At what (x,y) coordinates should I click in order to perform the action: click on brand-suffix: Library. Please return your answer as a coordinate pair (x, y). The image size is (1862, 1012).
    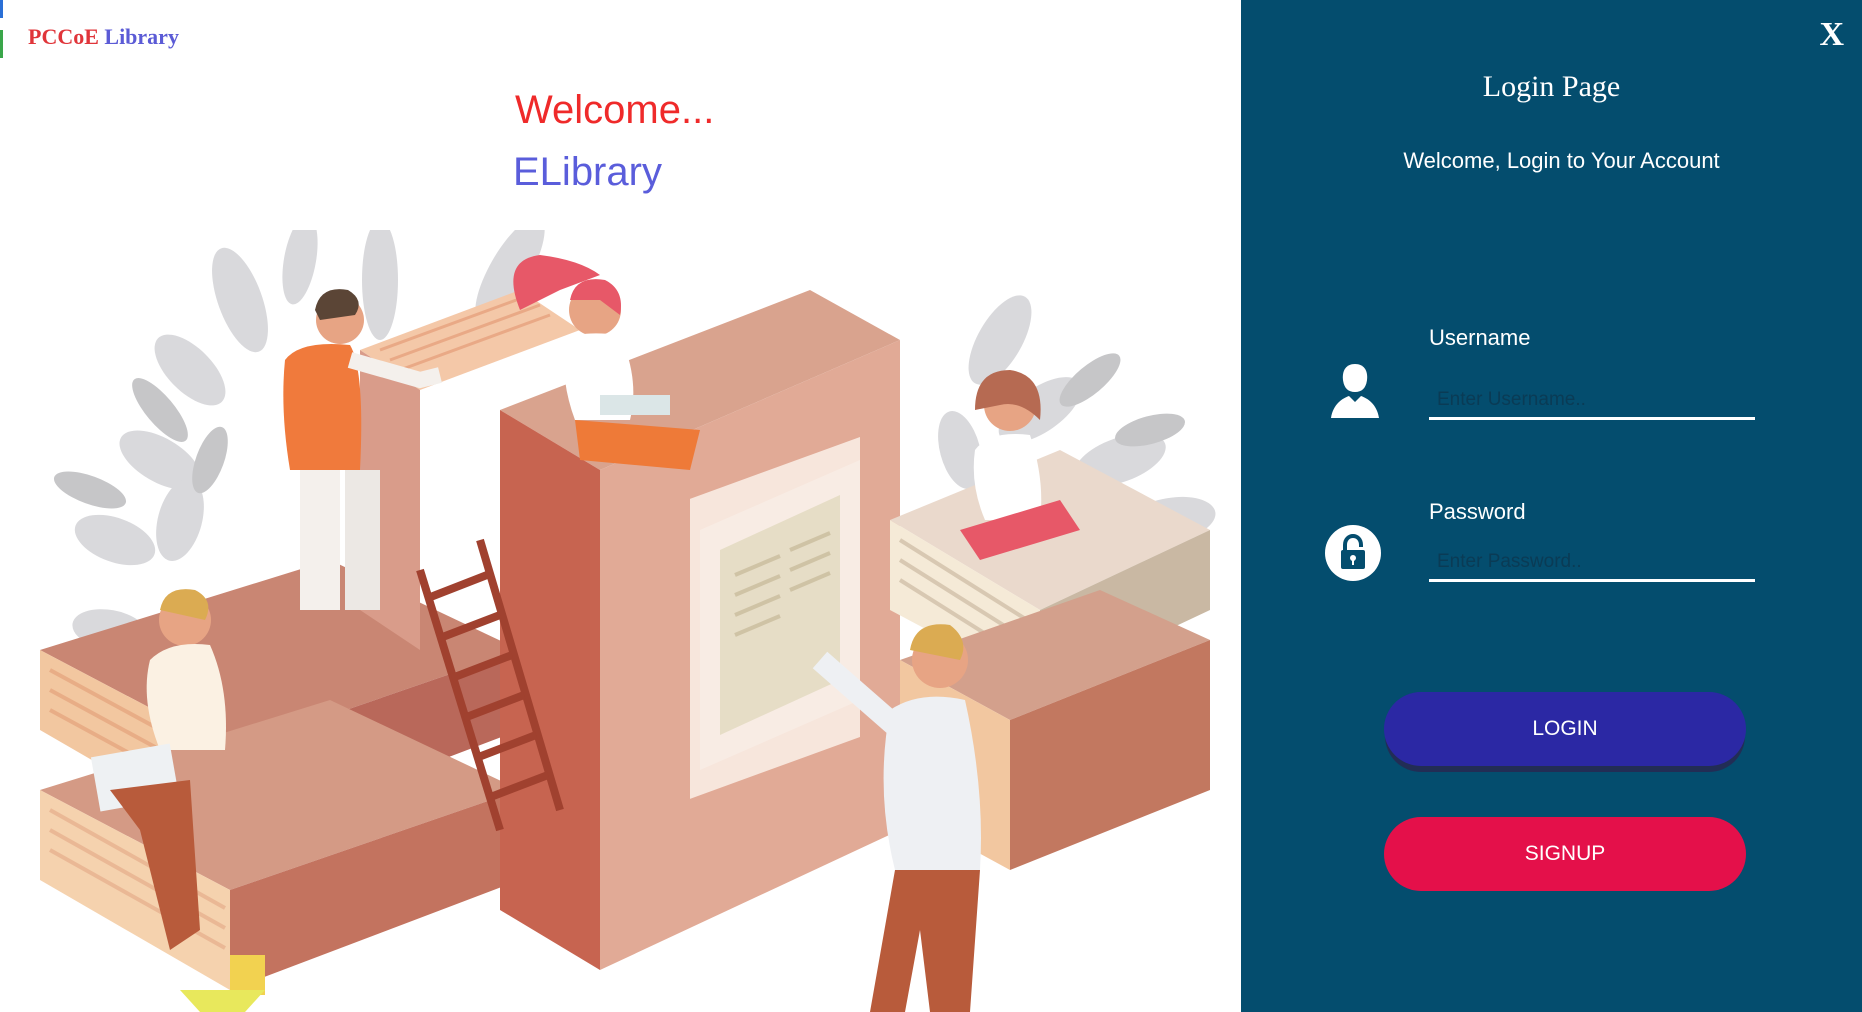
    Looking at the image, I should click on (141, 36).